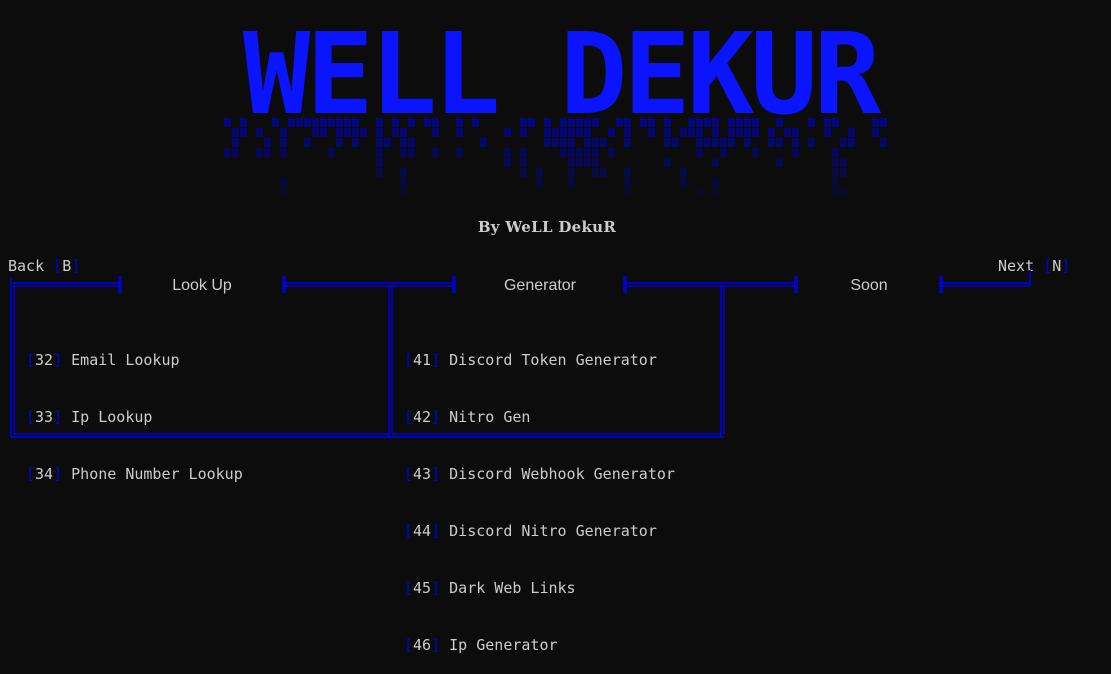 This screenshot has height=674, width=1111. I want to click on item-number: 43, so click(422, 474).